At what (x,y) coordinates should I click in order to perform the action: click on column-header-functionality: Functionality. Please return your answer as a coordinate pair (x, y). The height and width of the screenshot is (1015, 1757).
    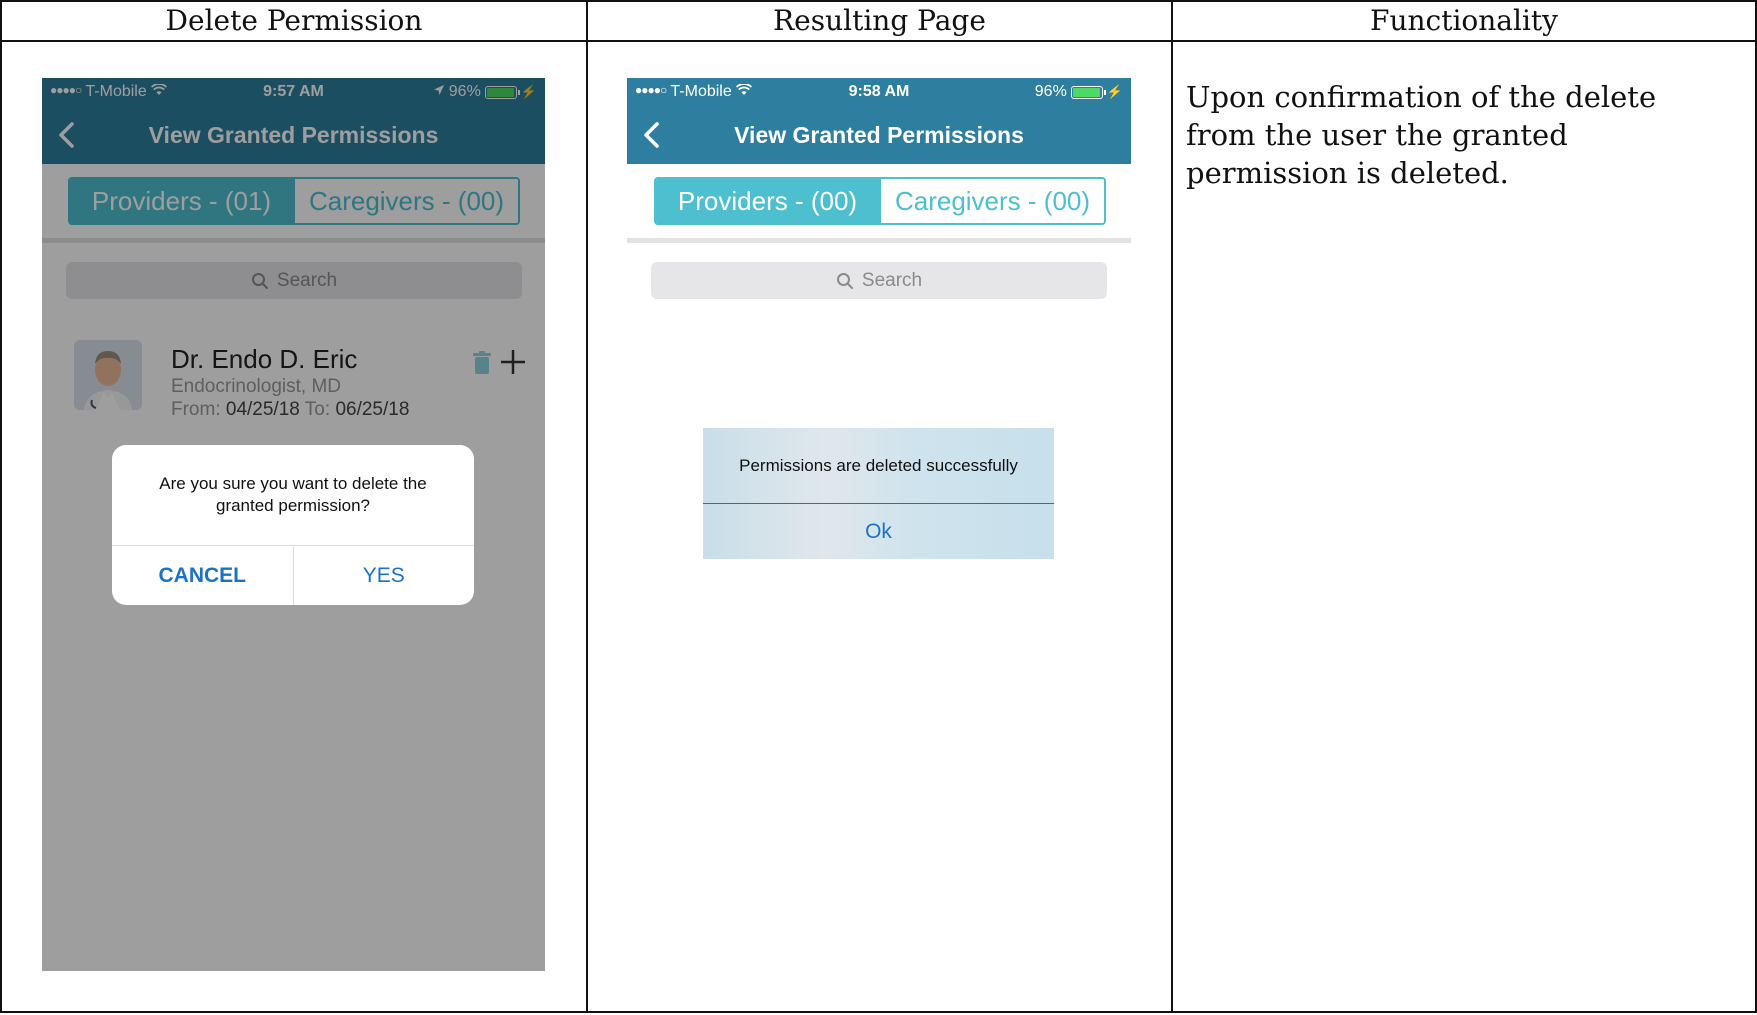
    Looking at the image, I should click on (1464, 20).